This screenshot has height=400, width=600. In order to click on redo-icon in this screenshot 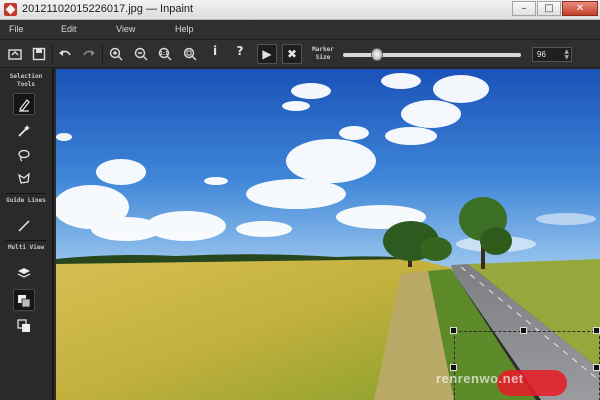, I will do `click(89, 53)`.